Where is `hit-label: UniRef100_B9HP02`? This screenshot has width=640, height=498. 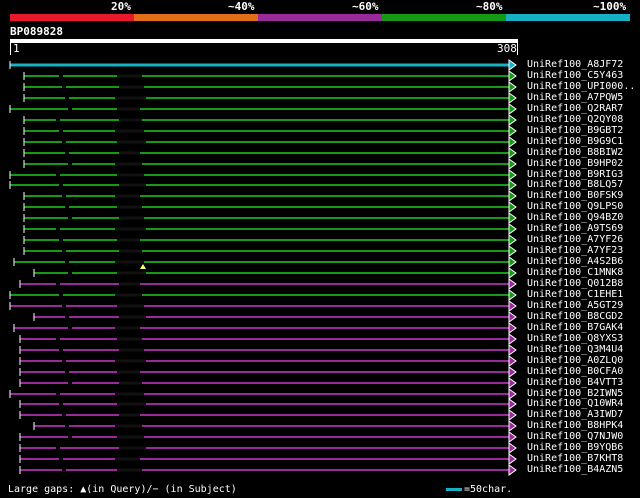 hit-label: UniRef100_B9HP02 is located at coordinates (575, 164).